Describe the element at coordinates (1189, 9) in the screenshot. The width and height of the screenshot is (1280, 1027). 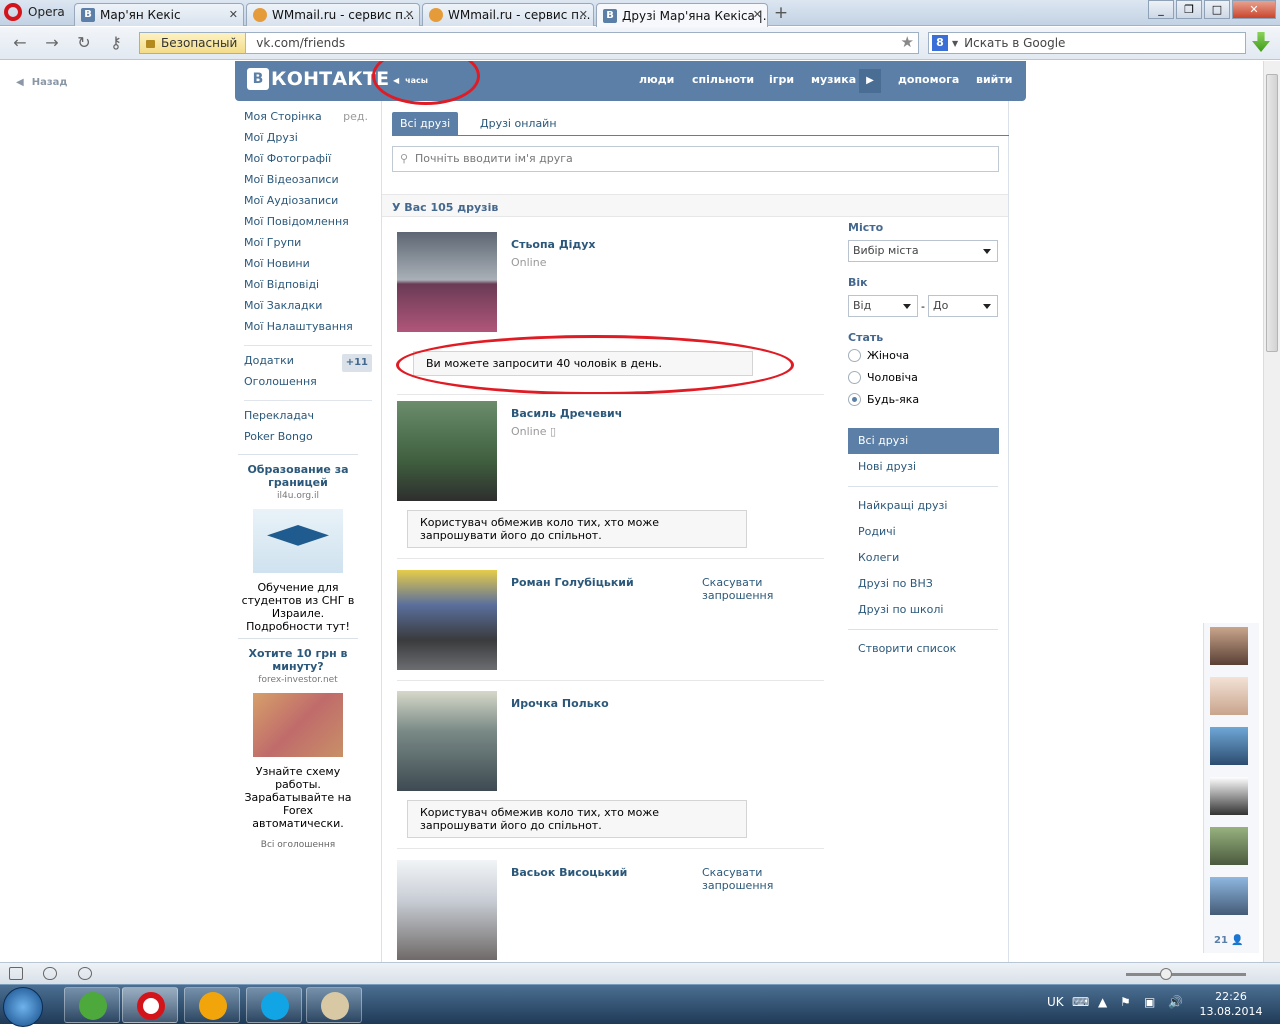
I see `restore-button: ❐` at that location.